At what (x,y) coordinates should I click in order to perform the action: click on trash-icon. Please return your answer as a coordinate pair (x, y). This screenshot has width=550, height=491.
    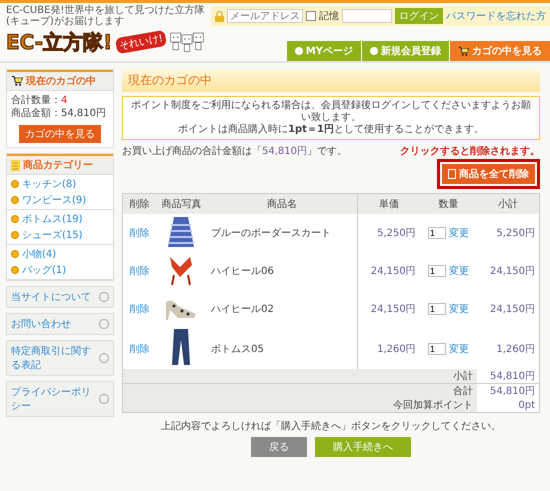
    Looking at the image, I should click on (452, 174).